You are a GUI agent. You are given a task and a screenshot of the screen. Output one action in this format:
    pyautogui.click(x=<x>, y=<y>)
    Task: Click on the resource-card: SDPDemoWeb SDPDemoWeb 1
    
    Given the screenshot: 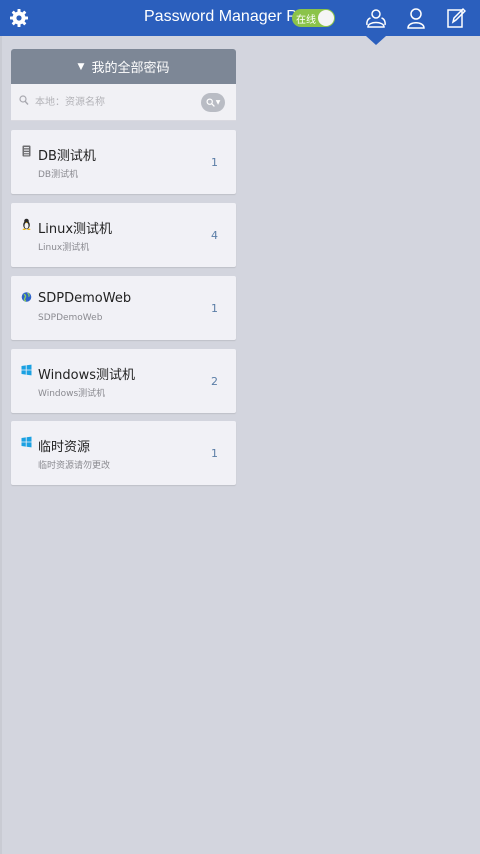 What is the action you would take?
    pyautogui.click(x=123, y=308)
    